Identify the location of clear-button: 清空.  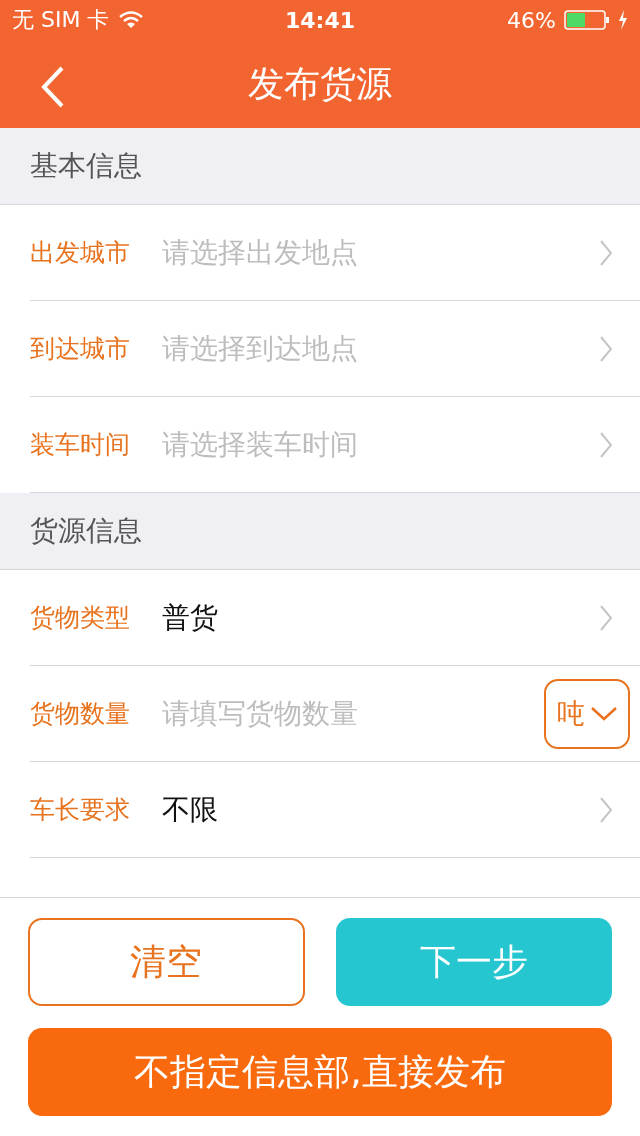
(166, 962).